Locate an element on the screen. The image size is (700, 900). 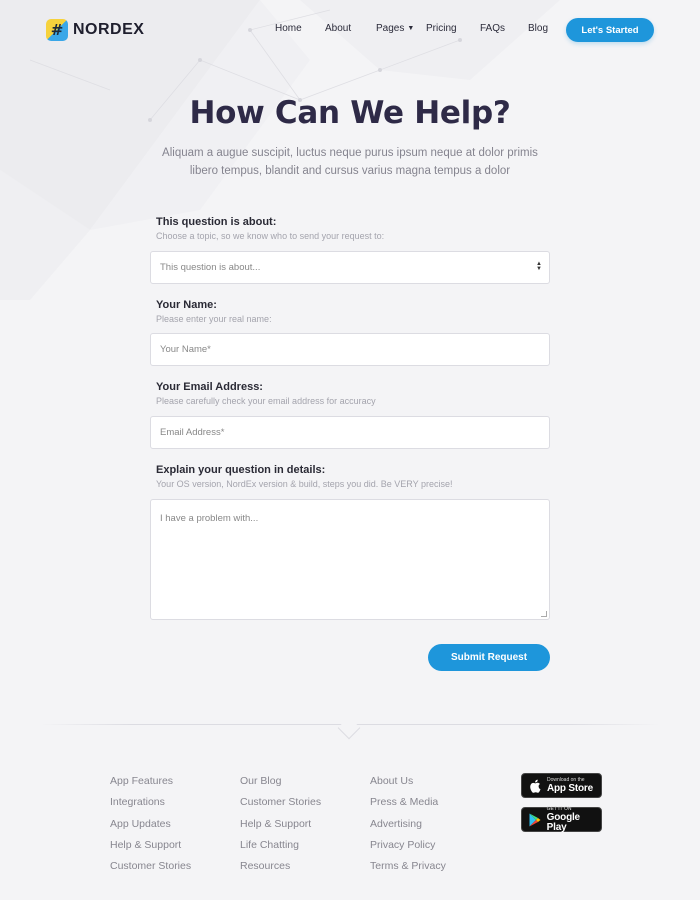
footer-link-customer-stories: Customer Stories is located at coordinates (150, 870).